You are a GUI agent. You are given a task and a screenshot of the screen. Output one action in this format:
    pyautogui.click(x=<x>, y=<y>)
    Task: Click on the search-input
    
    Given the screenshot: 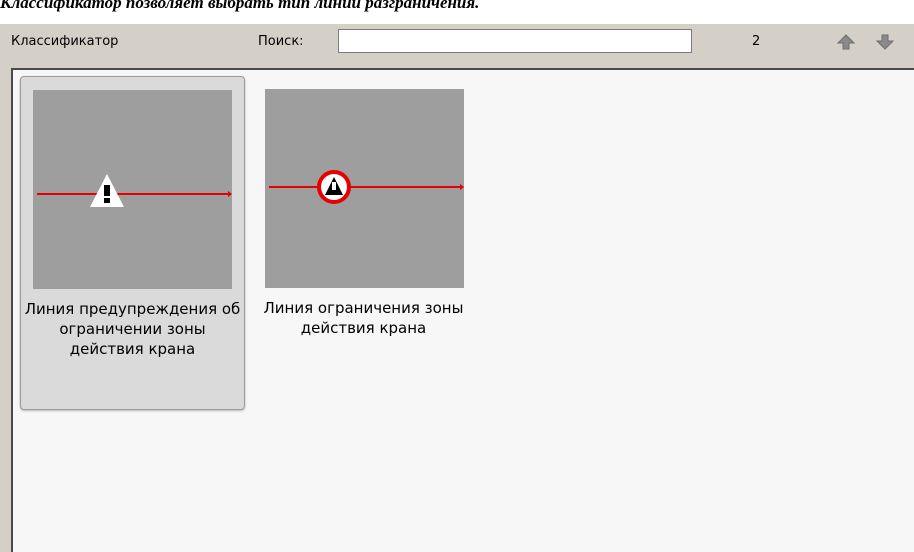 What is the action you would take?
    pyautogui.click(x=515, y=41)
    